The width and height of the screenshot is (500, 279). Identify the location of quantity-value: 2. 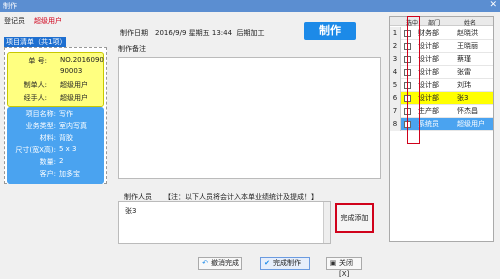
(61, 161).